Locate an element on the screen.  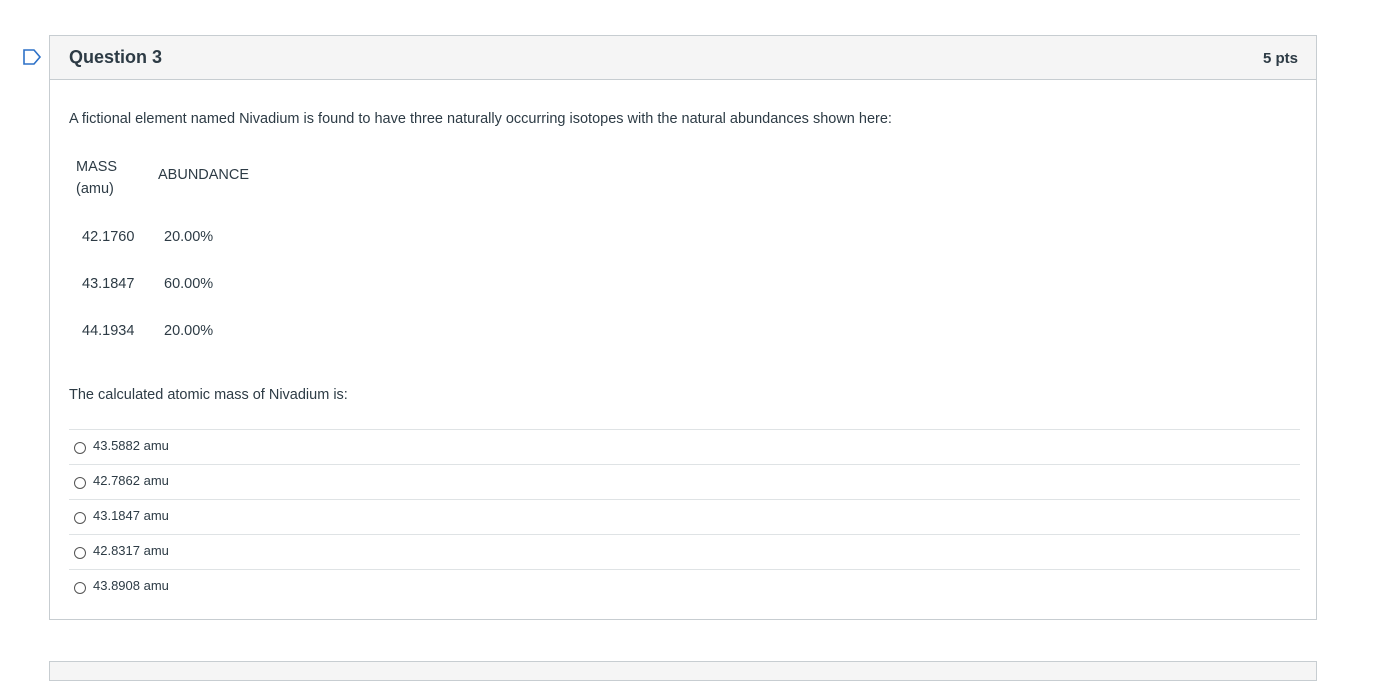
answer-option: 43.1847 amu is located at coordinates (684, 517).